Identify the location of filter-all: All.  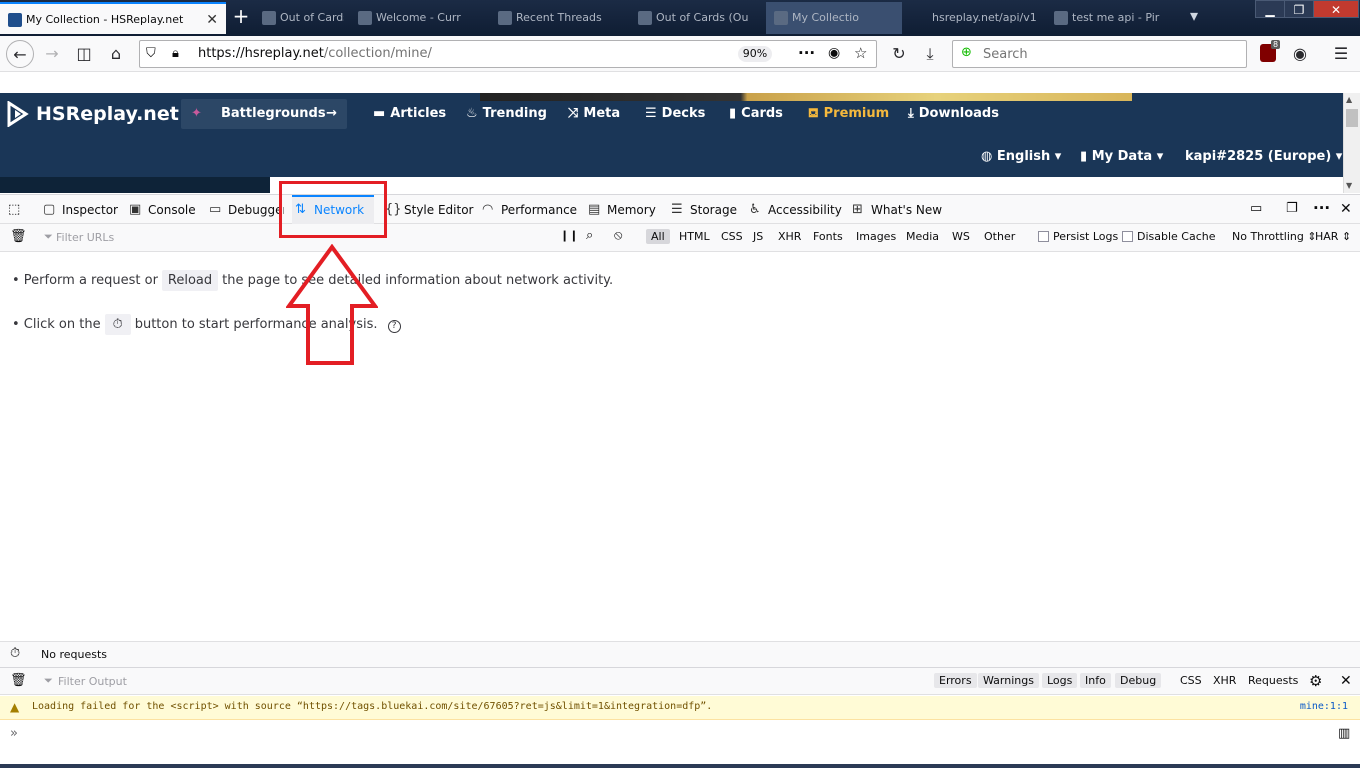
(658, 236).